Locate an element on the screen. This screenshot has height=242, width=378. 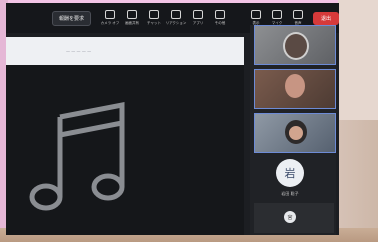
share-icon is located at coordinates (131, 14).